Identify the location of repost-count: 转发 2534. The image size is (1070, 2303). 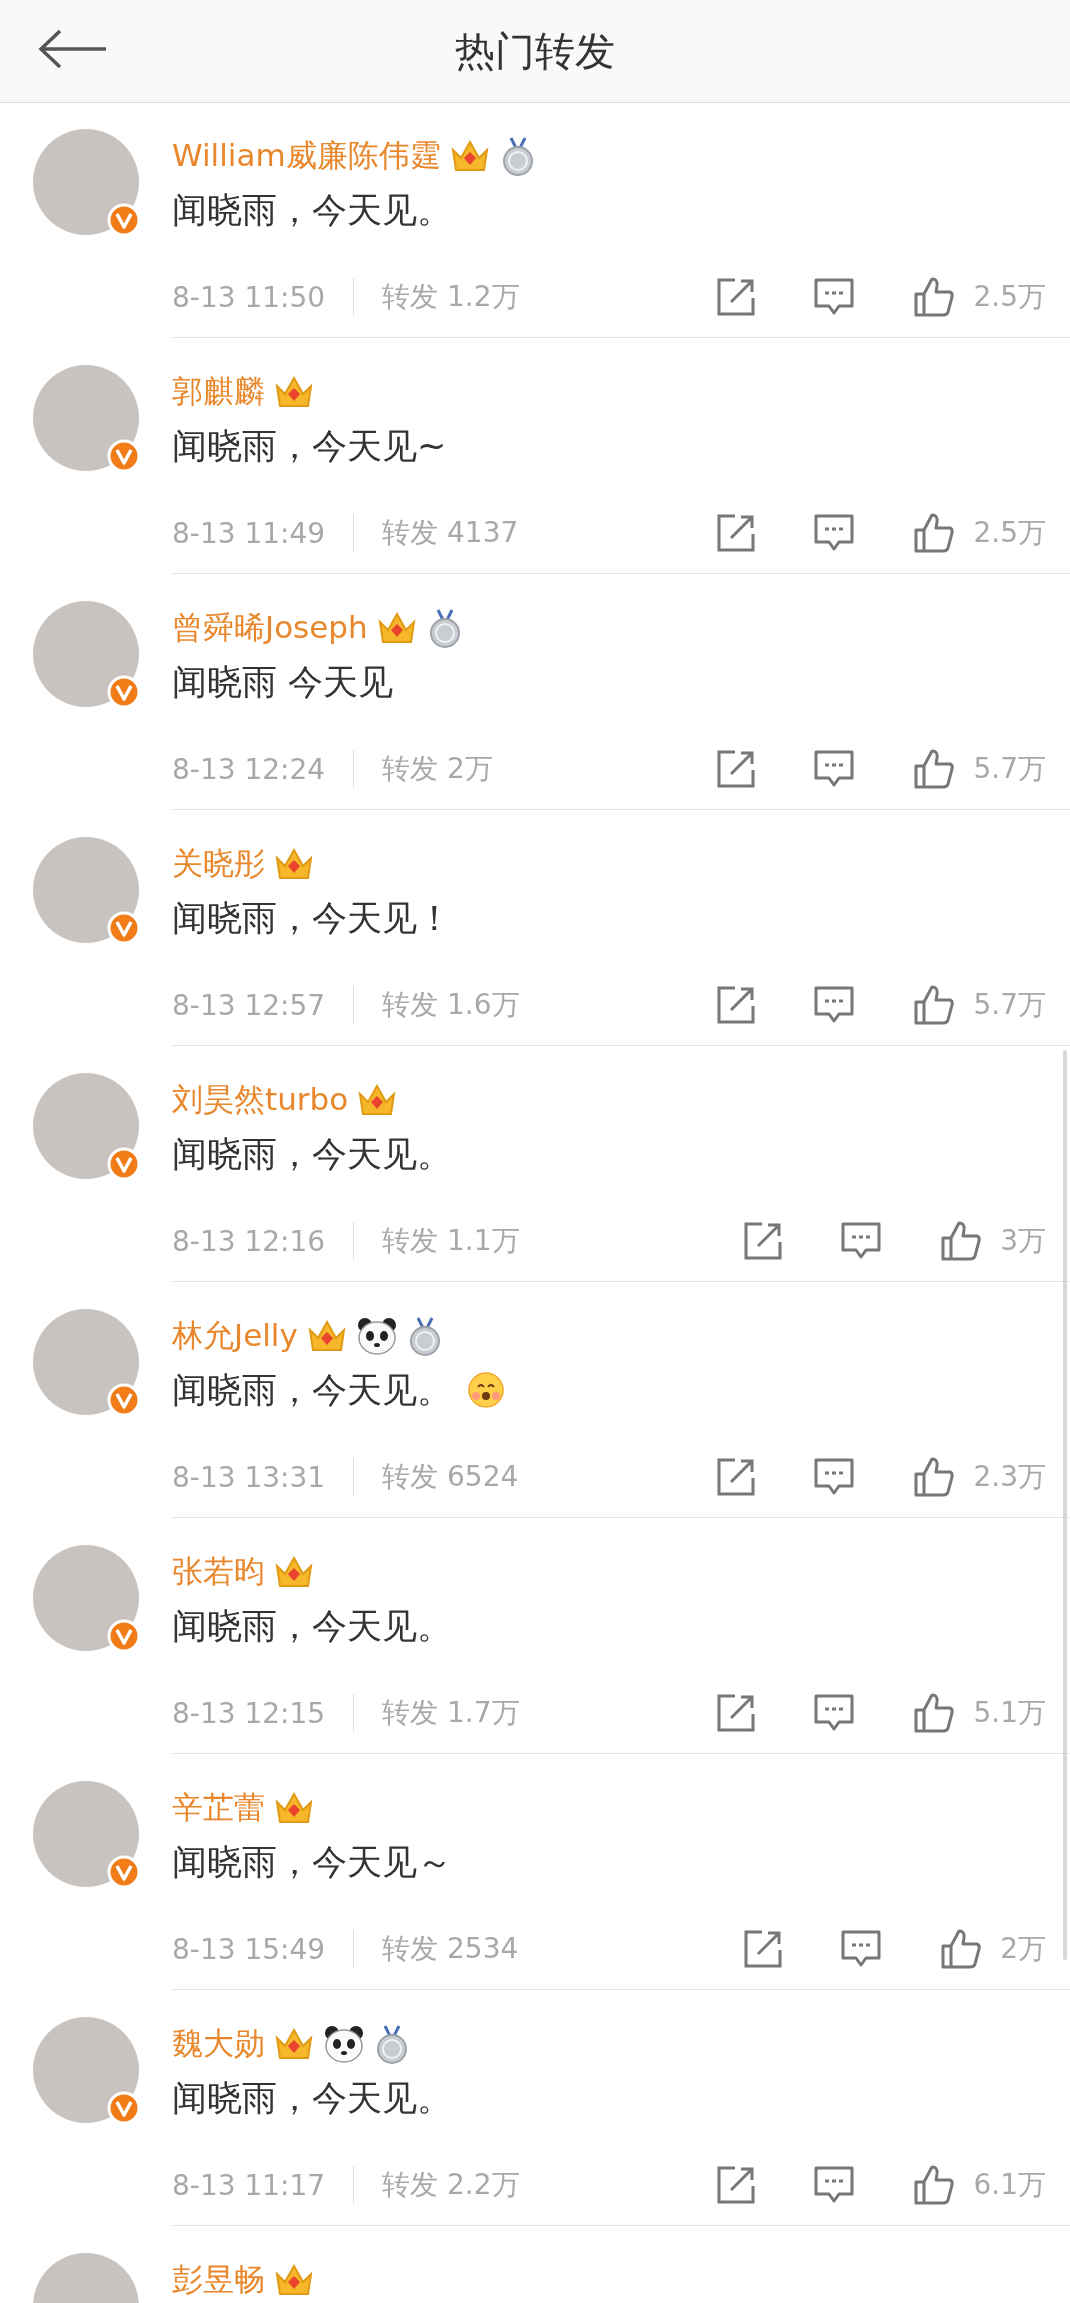
(450, 1949).